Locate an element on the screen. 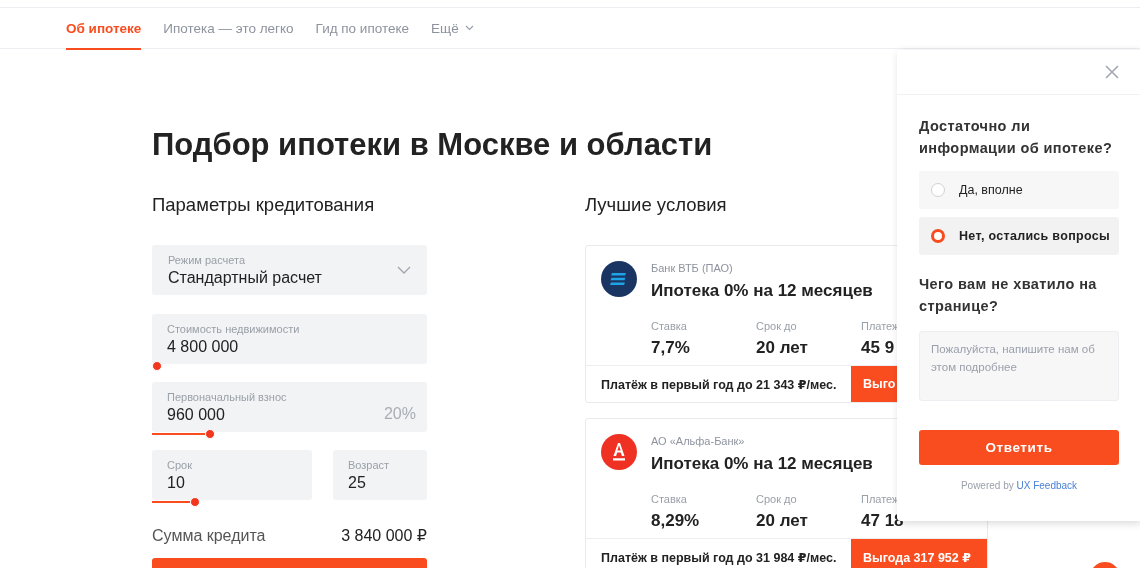 Image resolution: width=1140 pixels, height=568 pixels. stat-value: 45 9 is located at coordinates (878, 348).